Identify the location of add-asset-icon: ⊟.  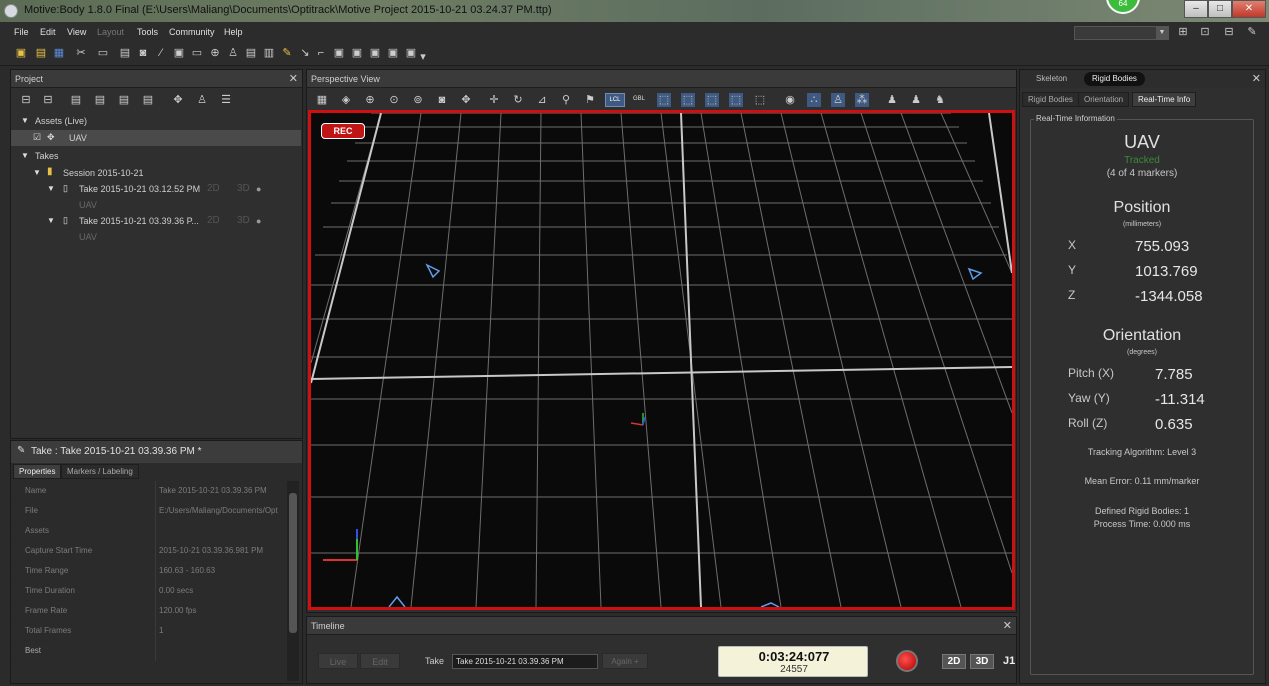
(26, 100).